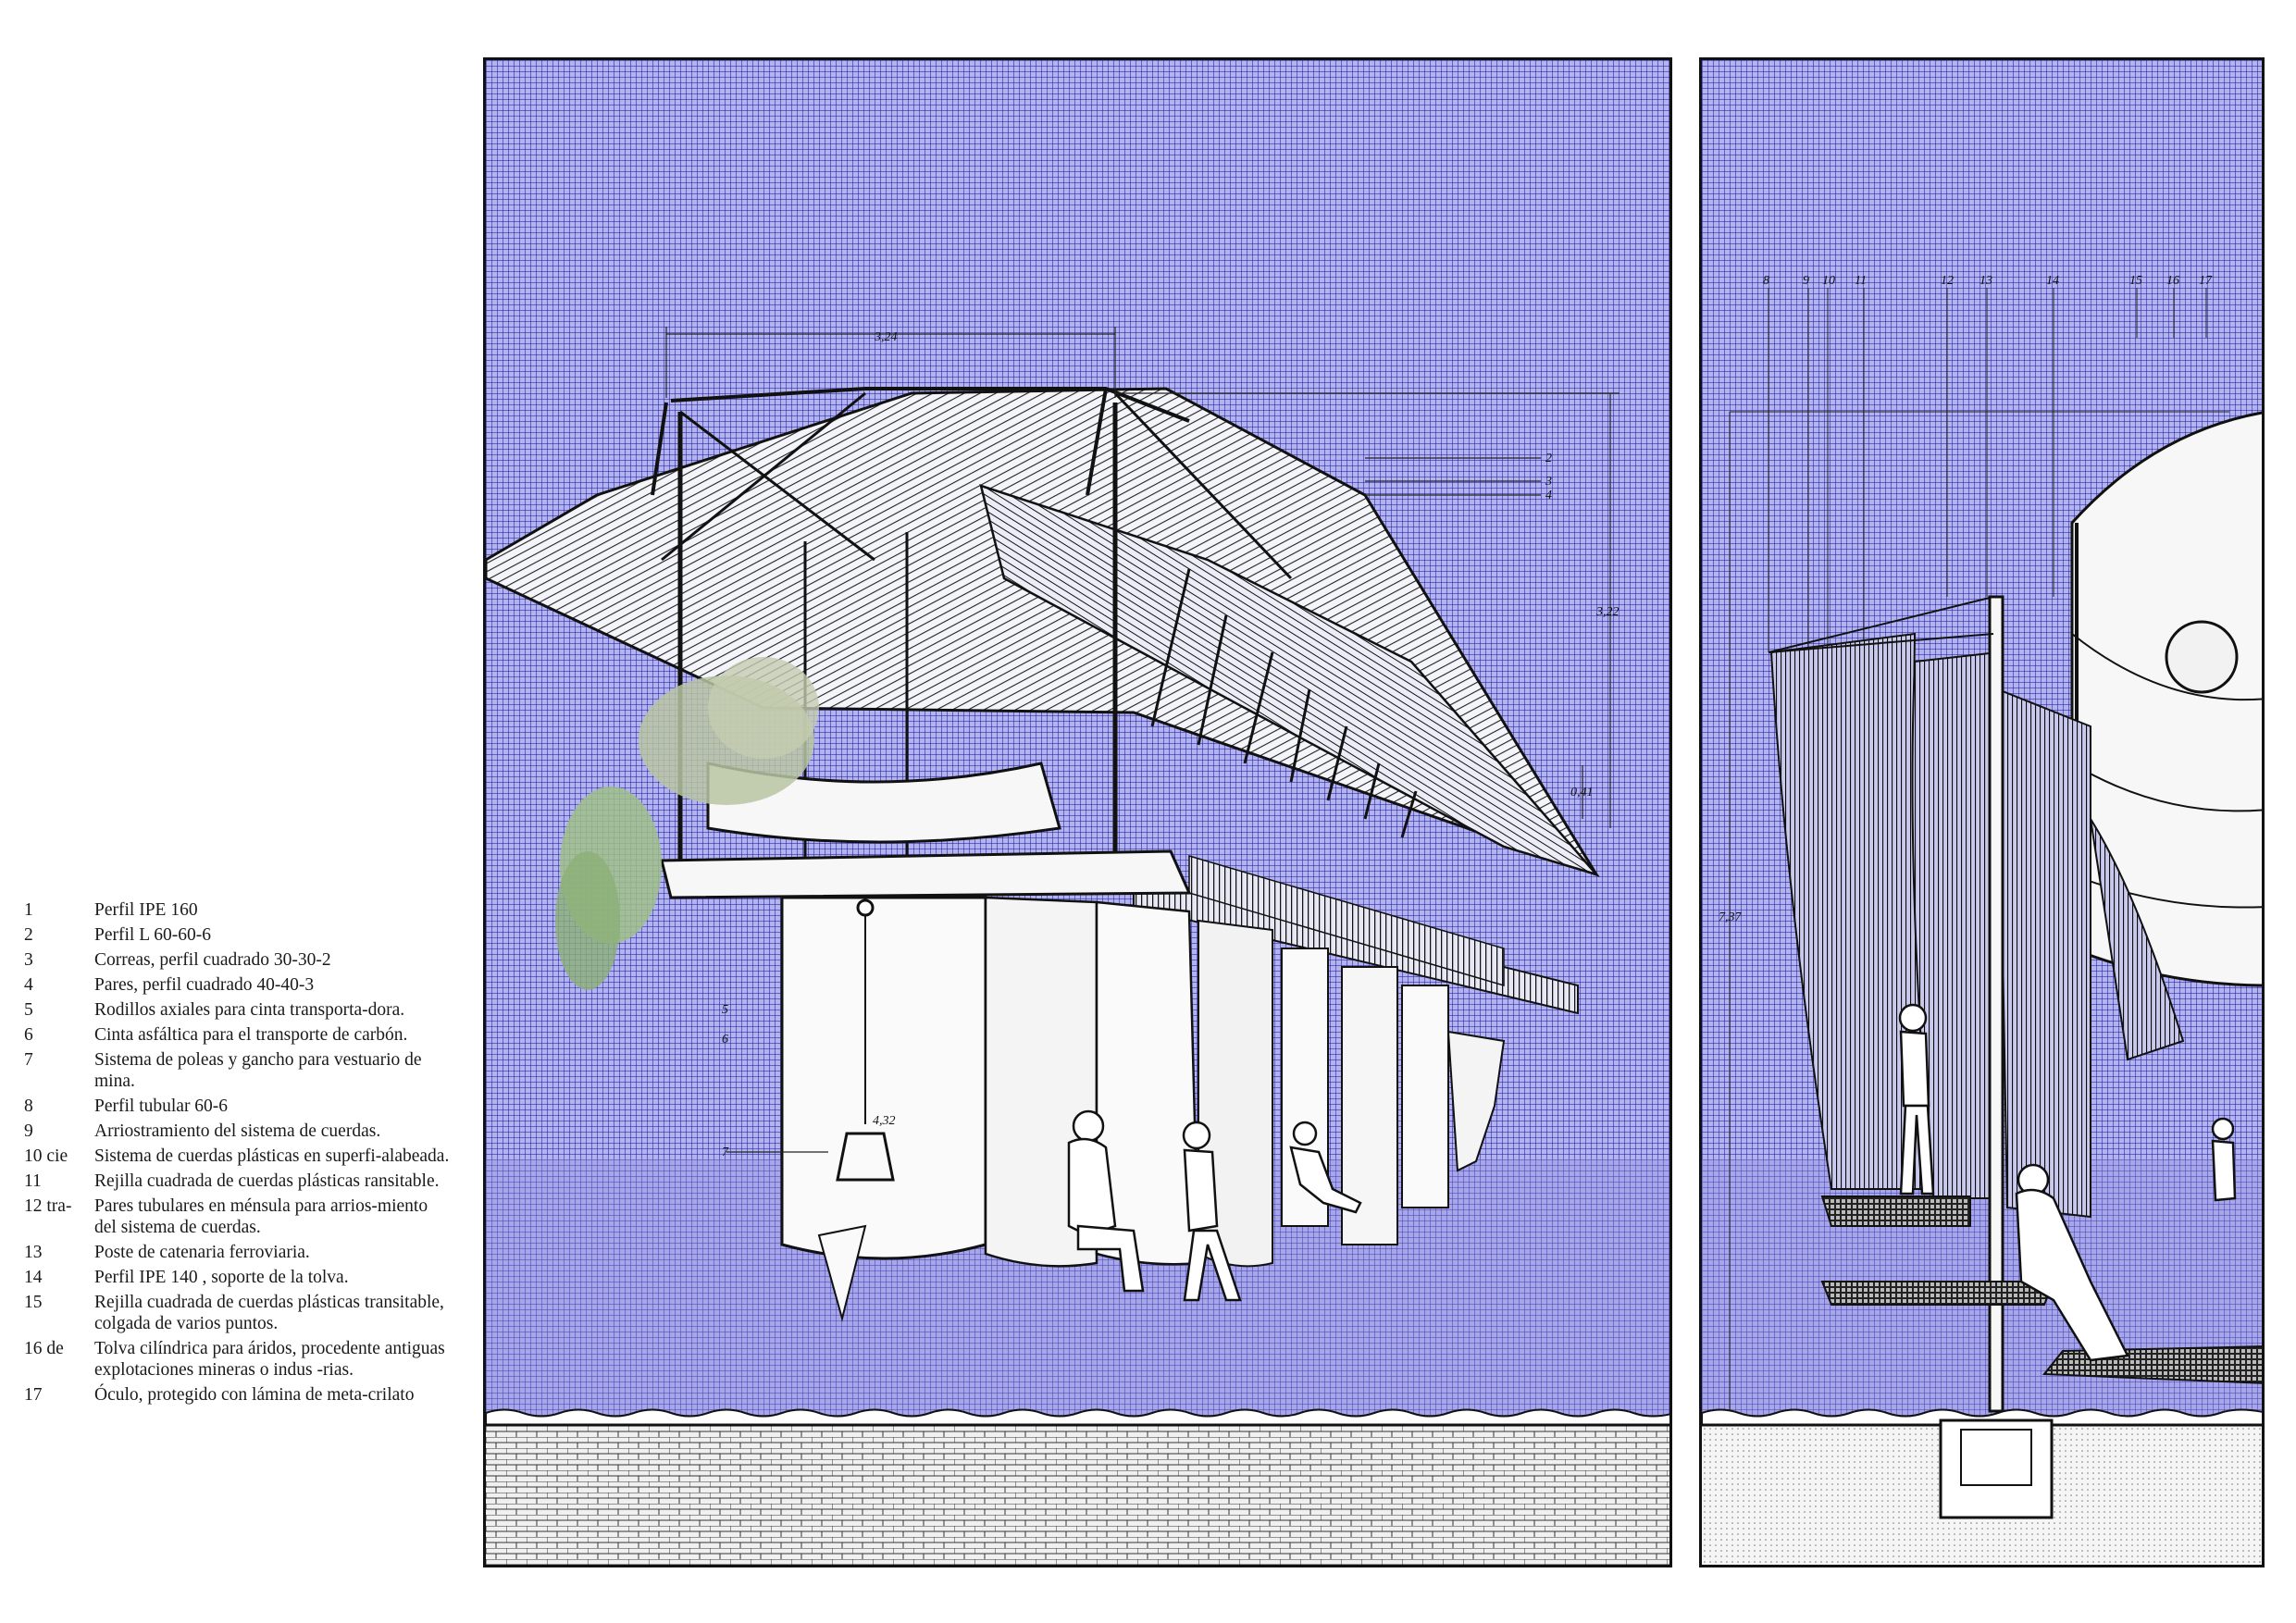  Describe the element at coordinates (1077, 1495) in the screenshot. I see `foundation` at that location.